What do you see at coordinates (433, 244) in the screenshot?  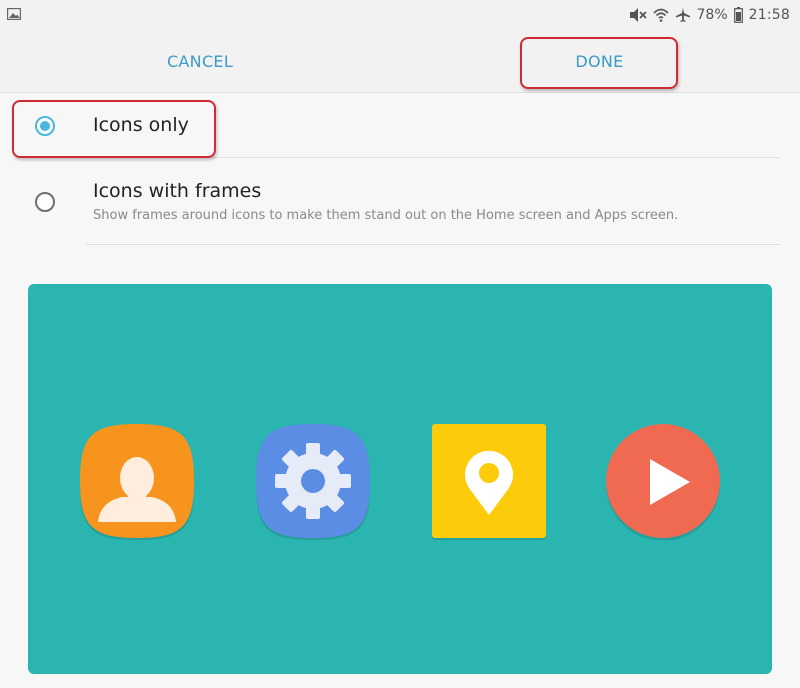 I see `divider` at bounding box center [433, 244].